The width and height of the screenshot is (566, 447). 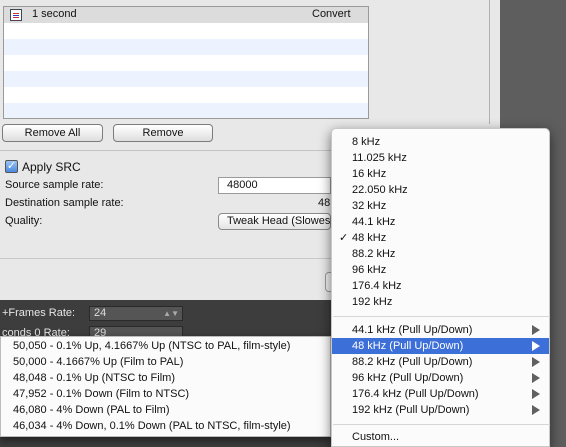 I want to click on menu-item-label: 44.1 kHz (Pull Up/Down), so click(x=412, y=330).